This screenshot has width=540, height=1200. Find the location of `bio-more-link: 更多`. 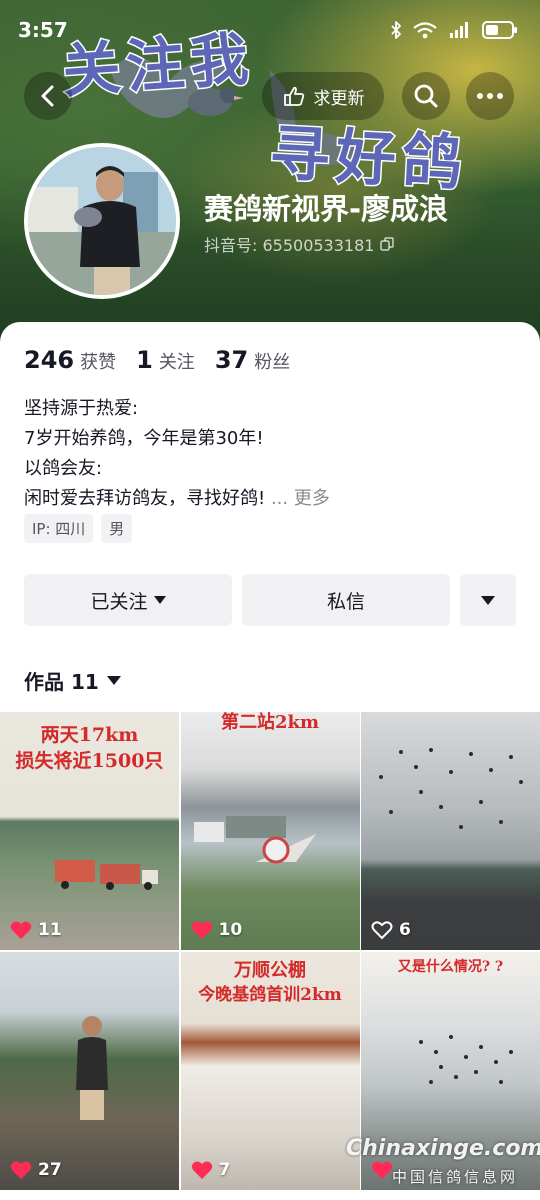

bio-more-link: 更多 is located at coordinates (312, 498).